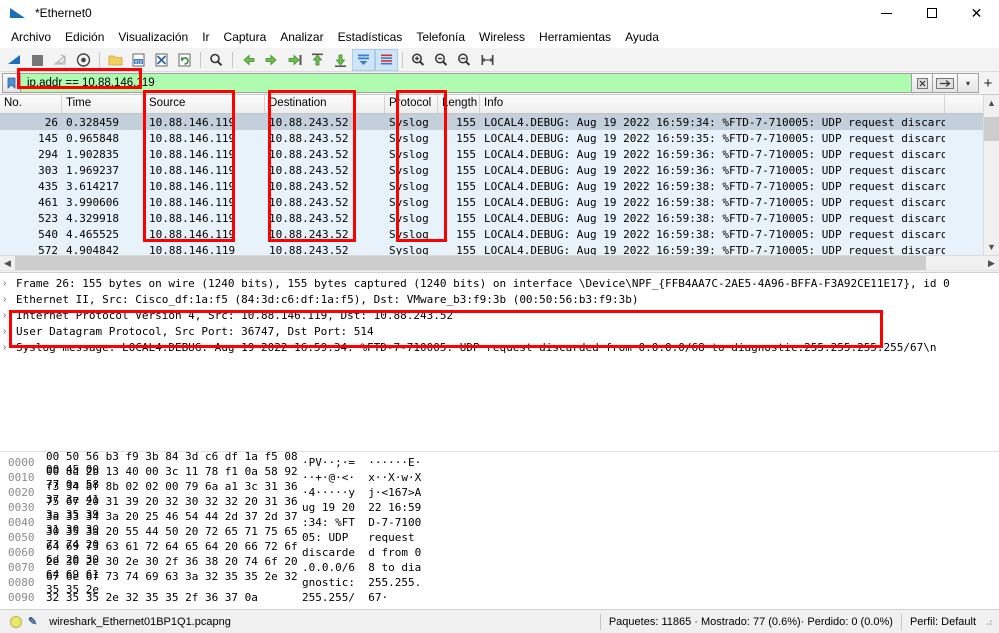 This screenshot has width=999, height=633. Describe the element at coordinates (440, 37) in the screenshot. I see `menu-item-telefon-a: Telefonía` at that location.